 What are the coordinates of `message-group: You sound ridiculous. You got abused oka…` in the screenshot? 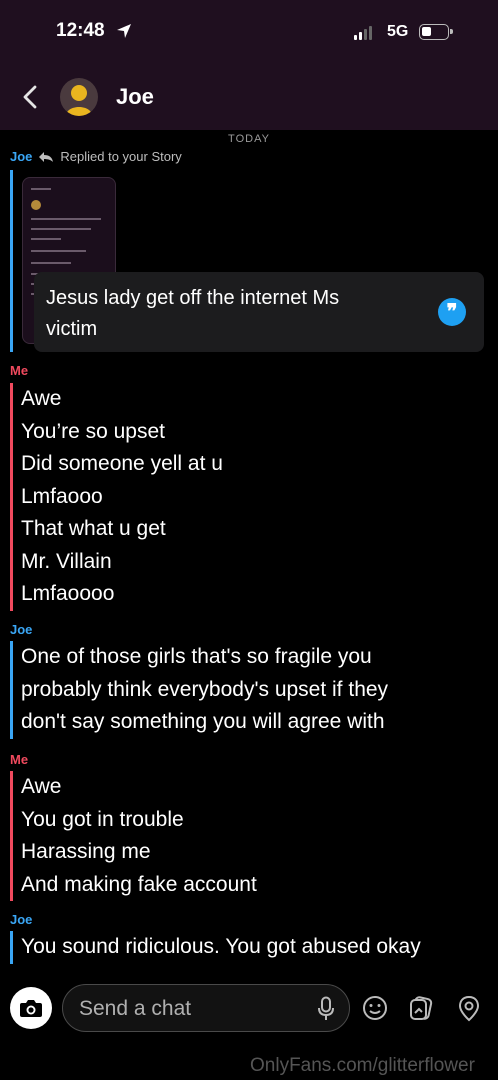 It's located at (249, 947).